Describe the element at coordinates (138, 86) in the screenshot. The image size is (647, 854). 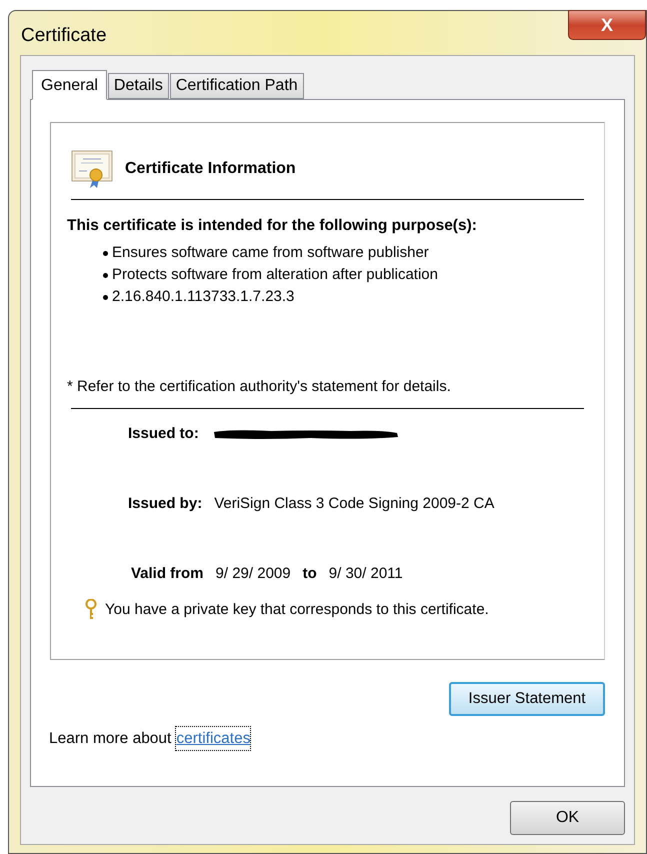
I see `tab: Details` at that location.